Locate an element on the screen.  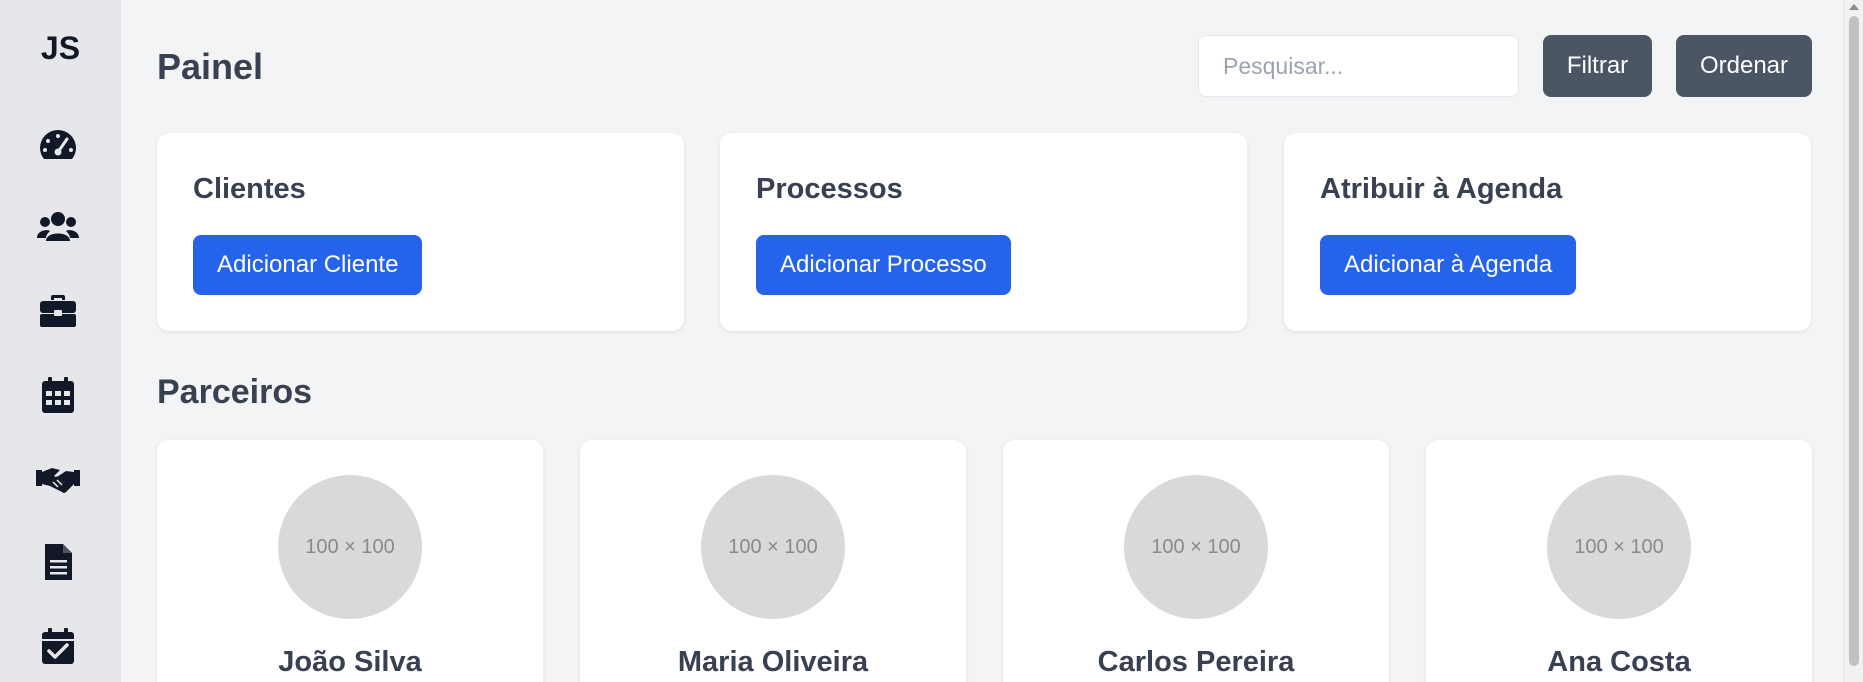
dashboard-gauge-icon is located at coordinates (58, 144).